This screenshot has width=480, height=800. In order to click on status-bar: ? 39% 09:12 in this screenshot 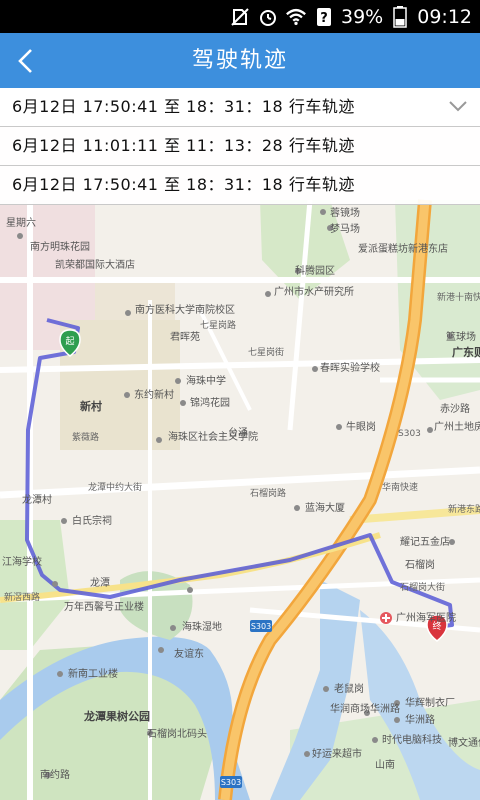, I will do `click(240, 16)`.